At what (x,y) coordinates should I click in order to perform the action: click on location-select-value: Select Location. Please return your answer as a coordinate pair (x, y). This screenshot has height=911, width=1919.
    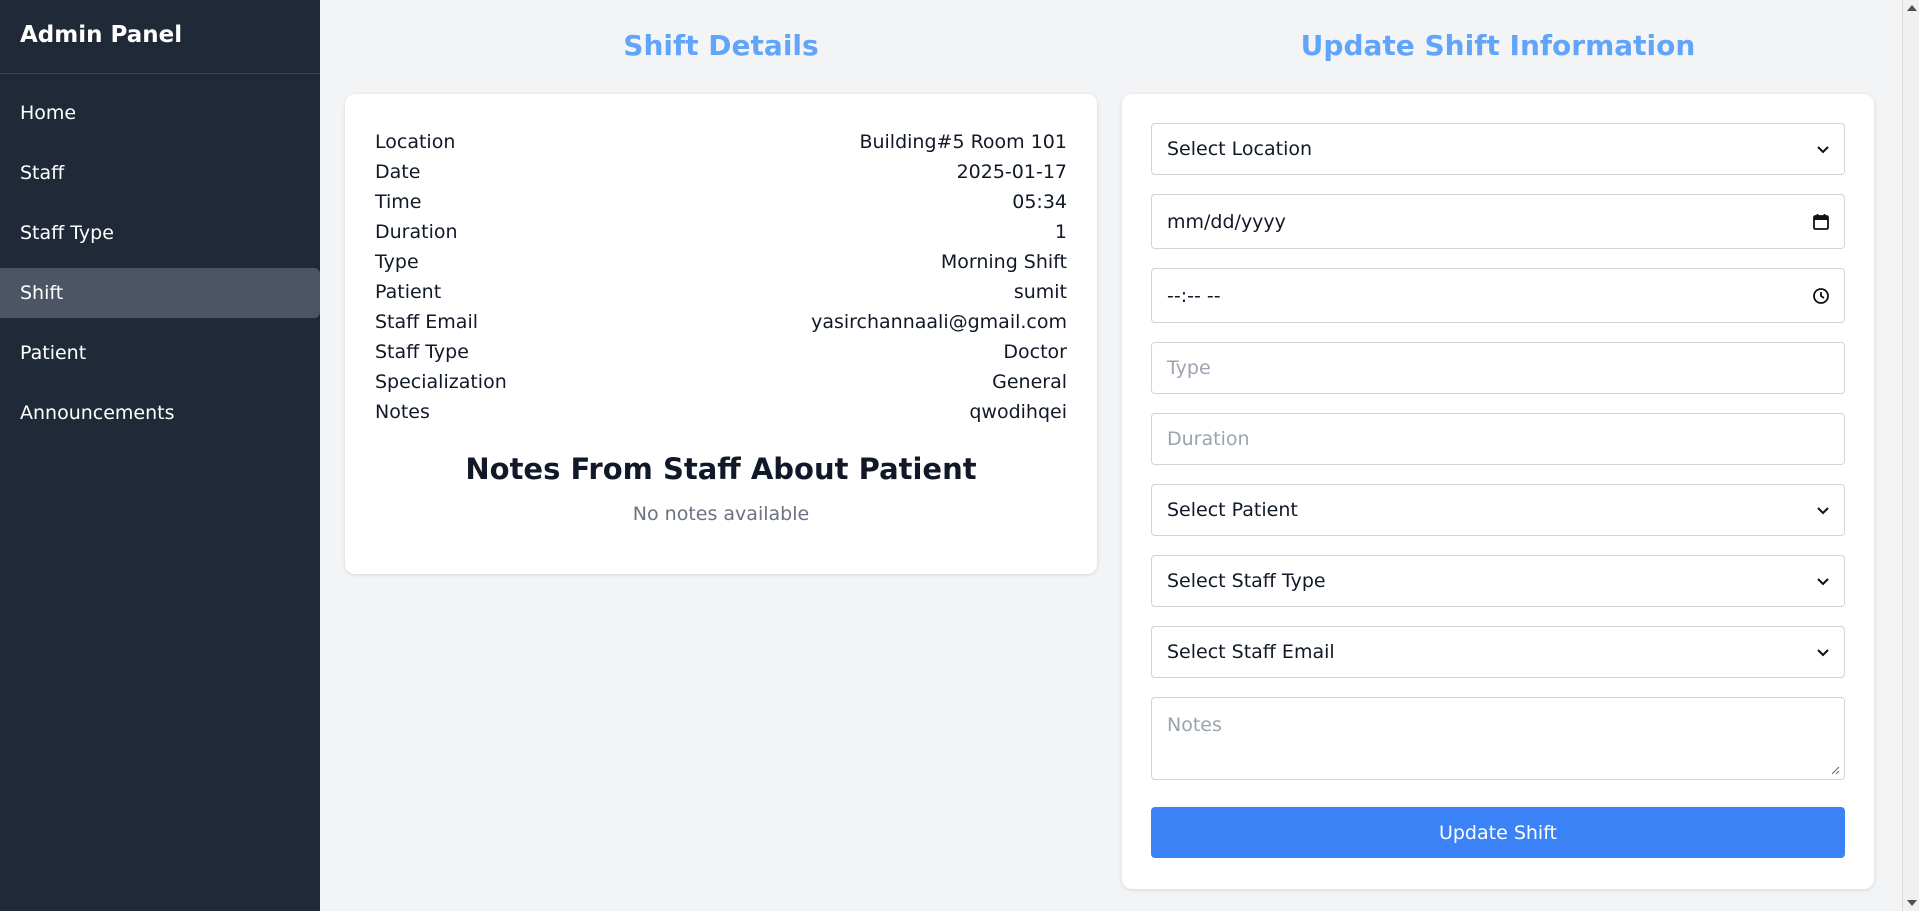
    Looking at the image, I should click on (1240, 149).